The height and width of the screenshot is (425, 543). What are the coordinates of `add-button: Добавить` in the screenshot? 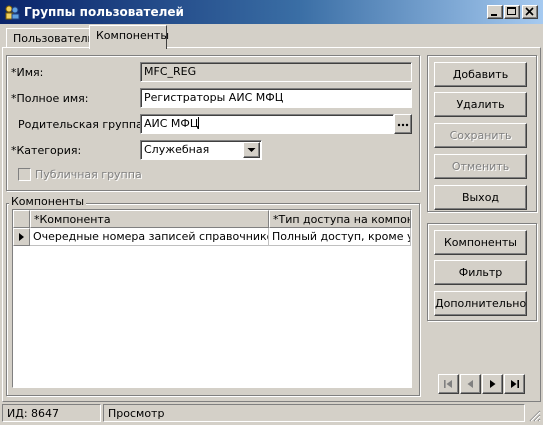 It's located at (480, 74).